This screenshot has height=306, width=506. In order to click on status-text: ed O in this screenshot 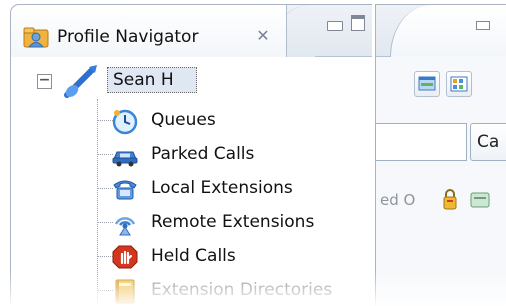, I will do `click(398, 200)`.